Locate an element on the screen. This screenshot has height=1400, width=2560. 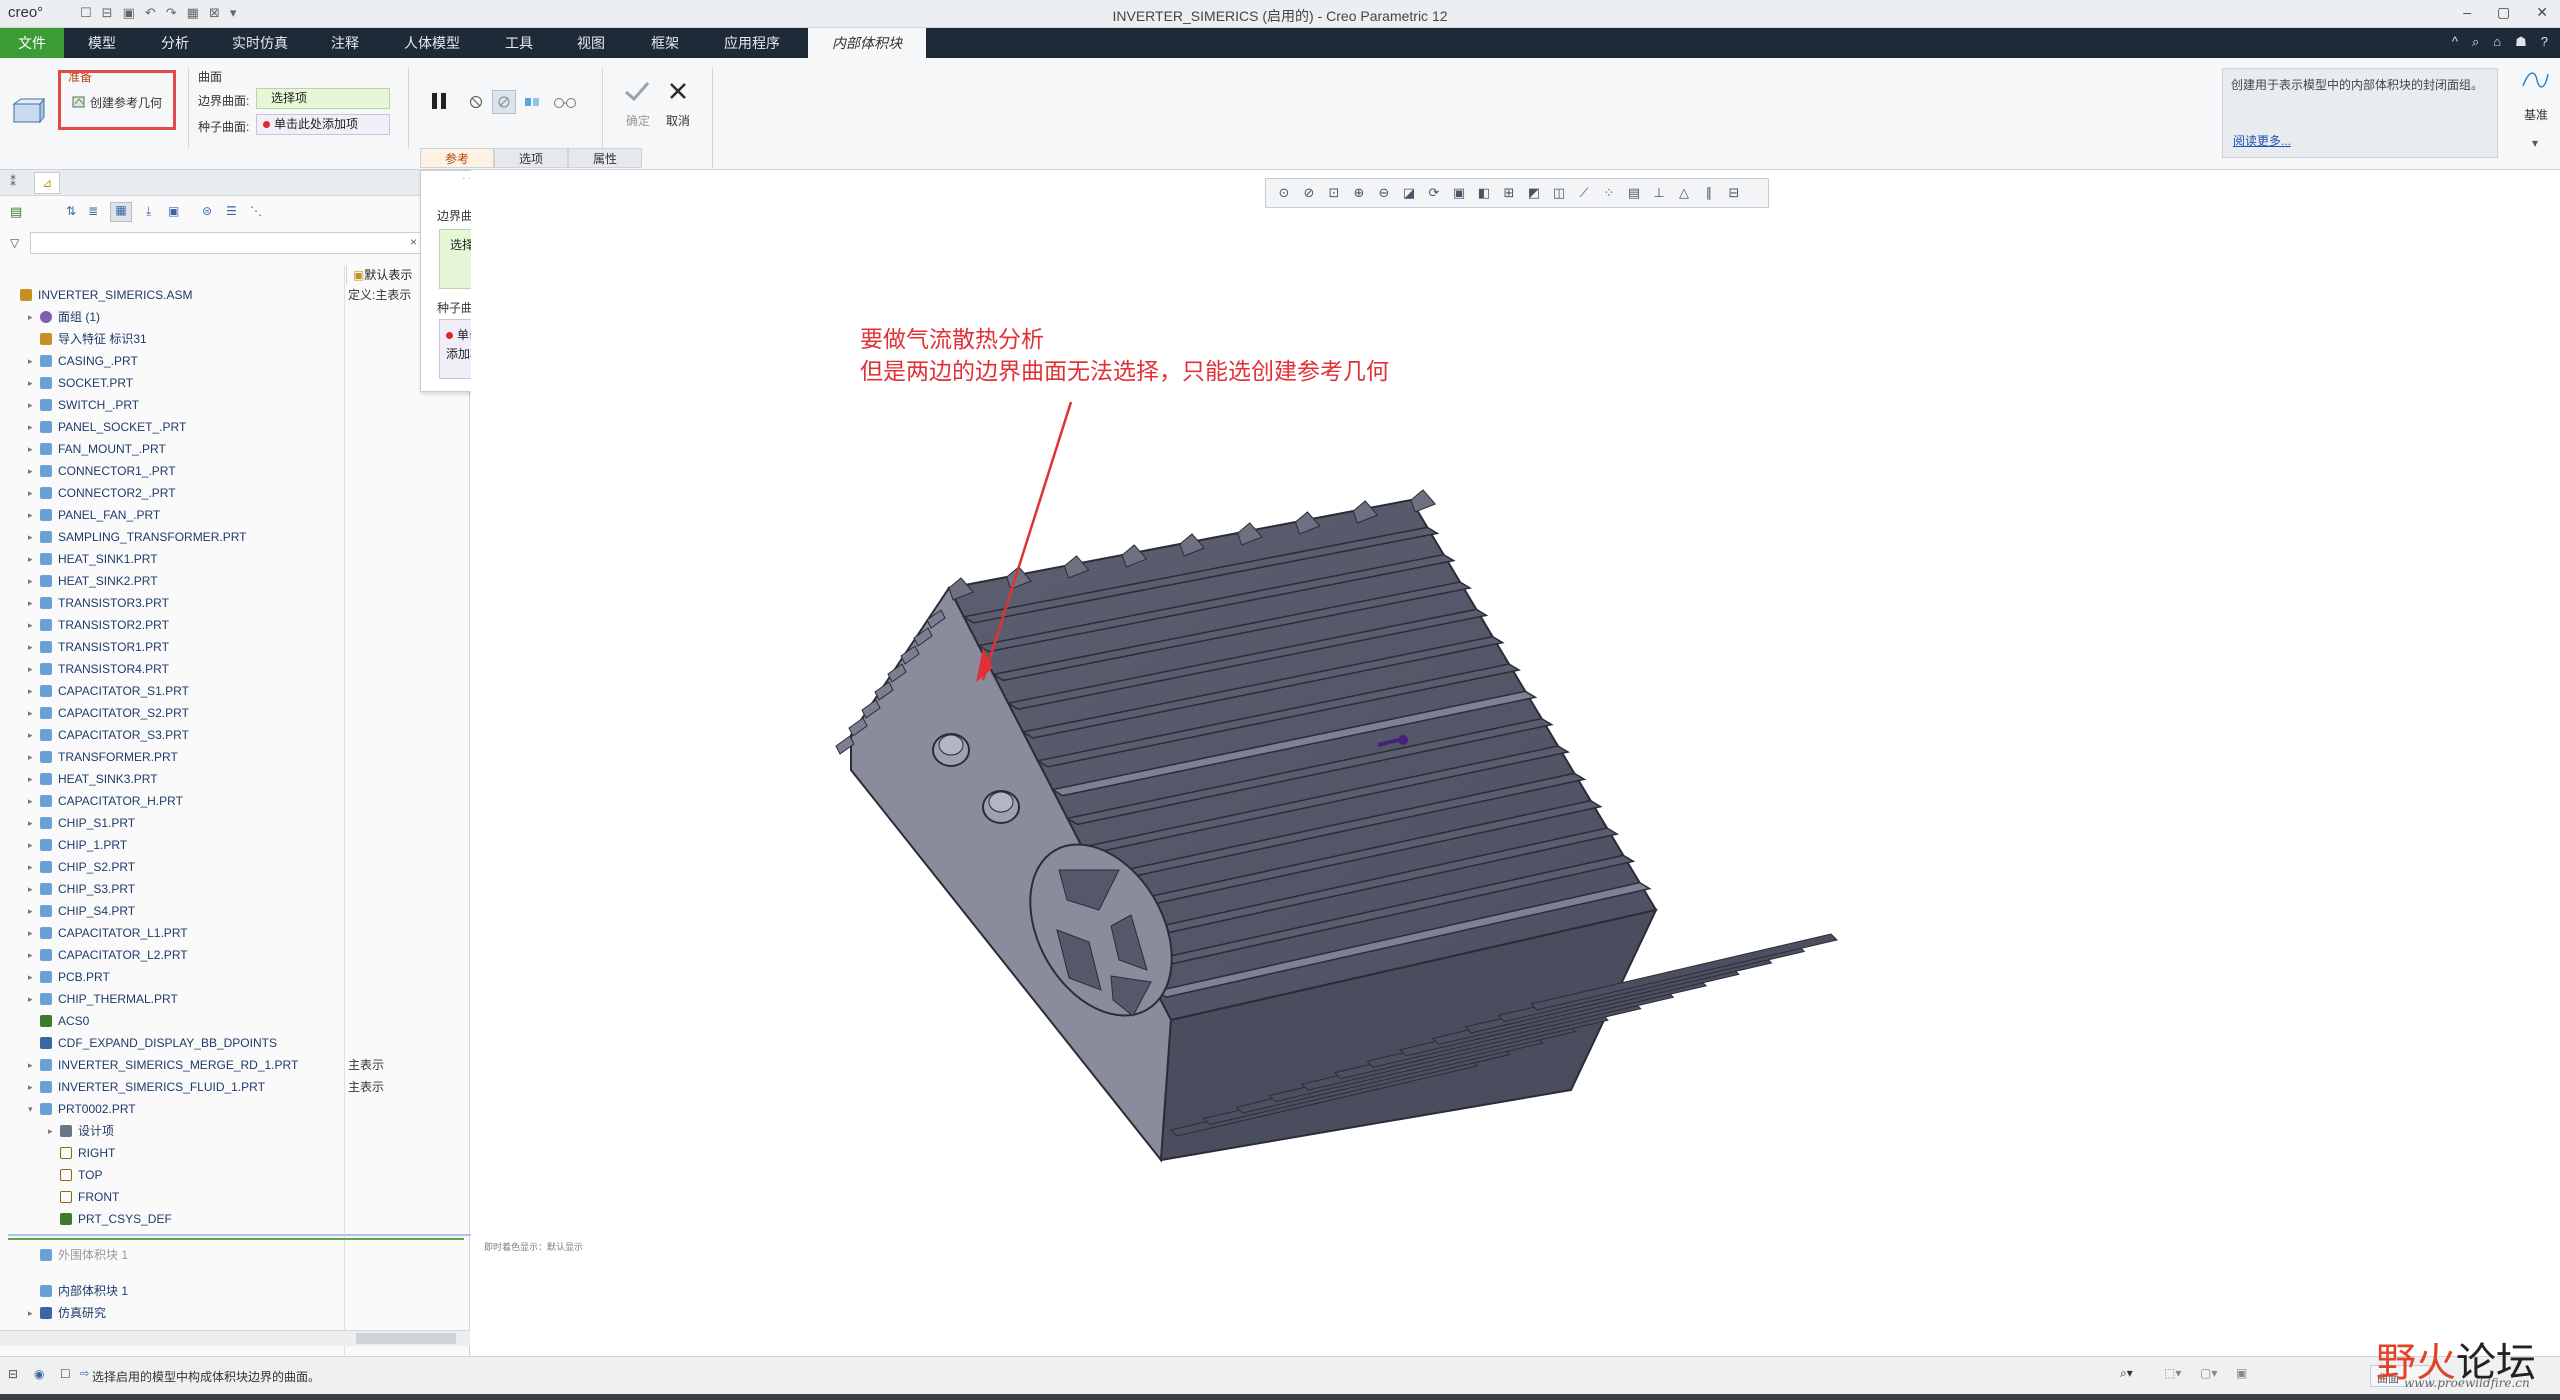
tab-tools: 工具 is located at coordinates (519, 43).